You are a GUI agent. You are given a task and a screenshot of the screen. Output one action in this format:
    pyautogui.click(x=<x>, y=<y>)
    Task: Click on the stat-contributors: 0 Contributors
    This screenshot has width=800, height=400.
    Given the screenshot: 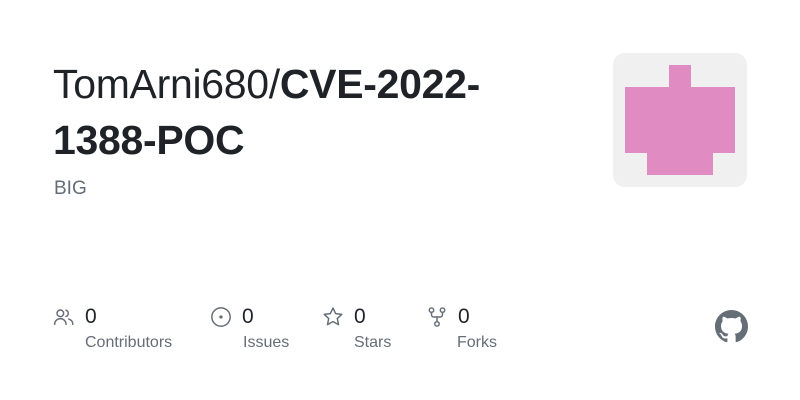 What is the action you would take?
    pyautogui.click(x=112, y=327)
    